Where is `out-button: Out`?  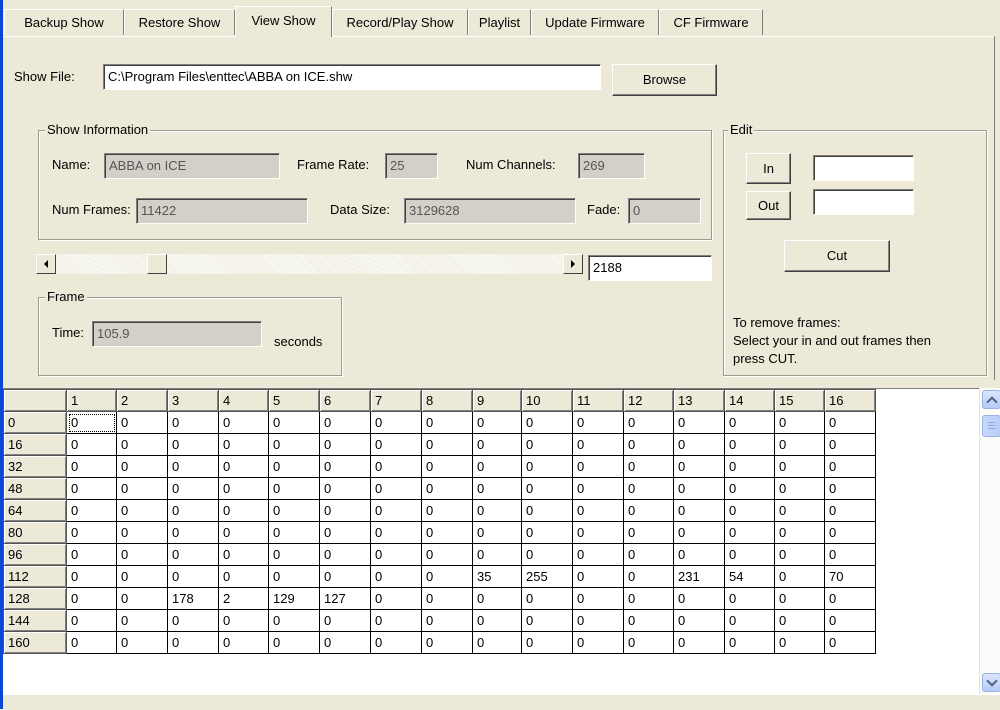 out-button: Out is located at coordinates (768, 205).